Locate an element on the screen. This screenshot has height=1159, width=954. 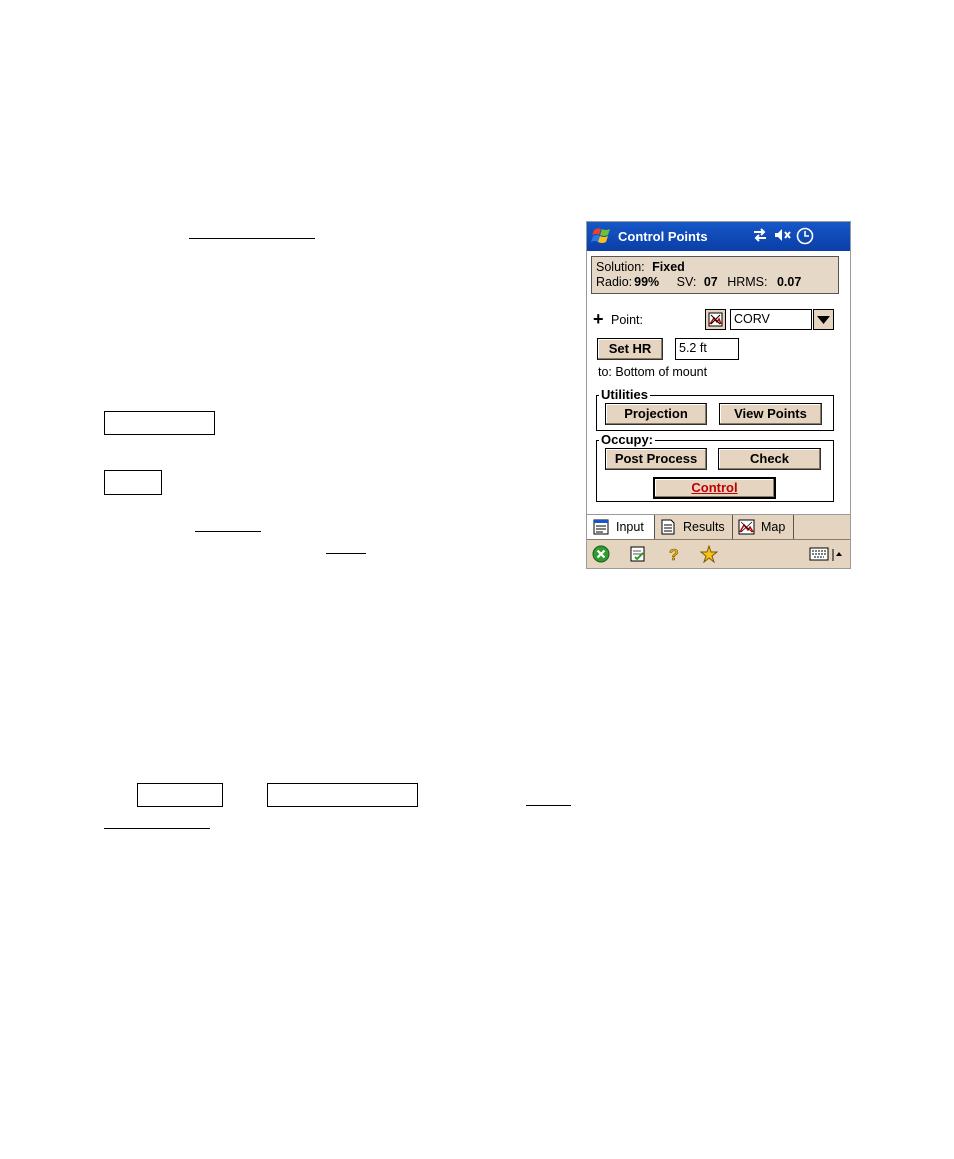
tab-strip: Input Results Map is located at coordinates (718, 527).